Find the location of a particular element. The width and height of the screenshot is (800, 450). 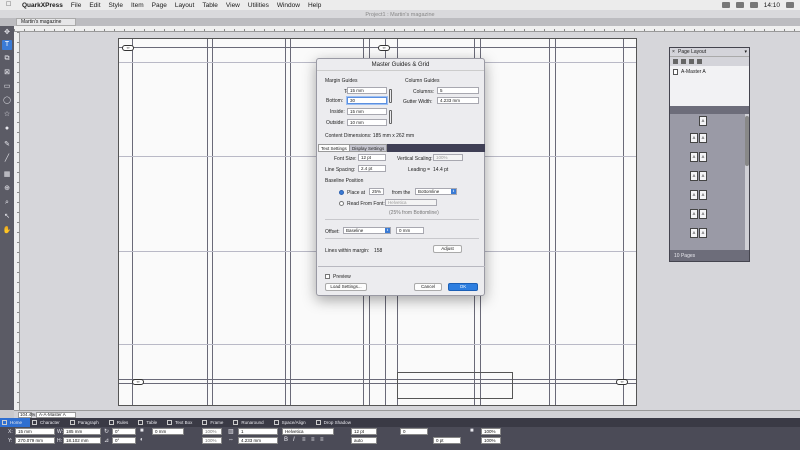

read-from-font-radio is located at coordinates (341, 203).